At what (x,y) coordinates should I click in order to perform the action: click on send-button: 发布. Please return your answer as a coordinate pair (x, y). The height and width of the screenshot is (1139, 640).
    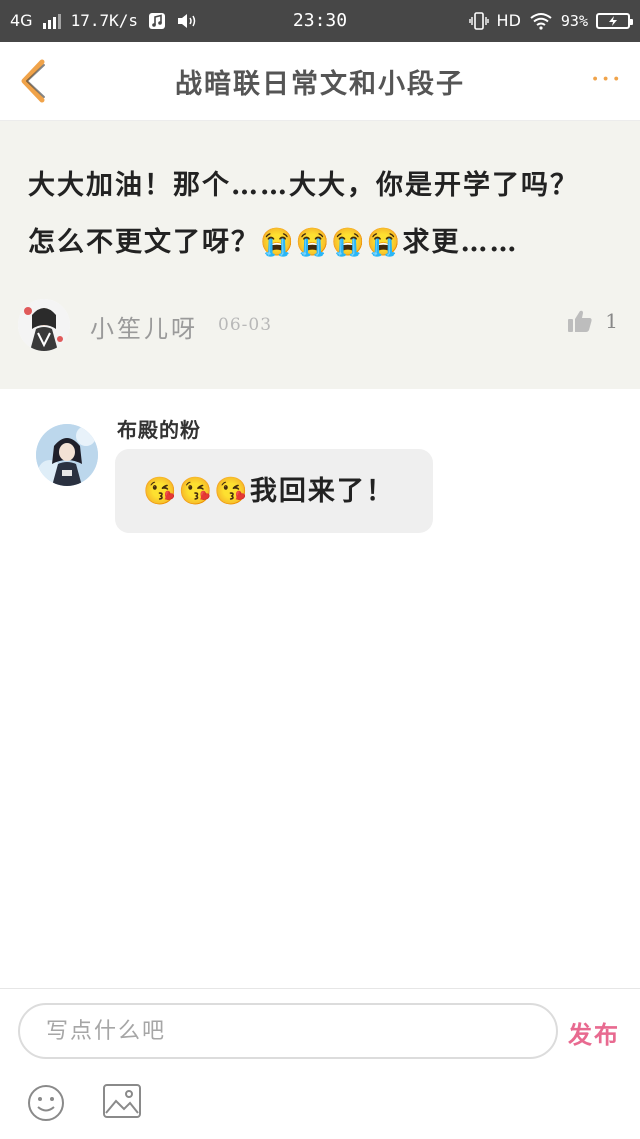
    Looking at the image, I should click on (594, 1032).